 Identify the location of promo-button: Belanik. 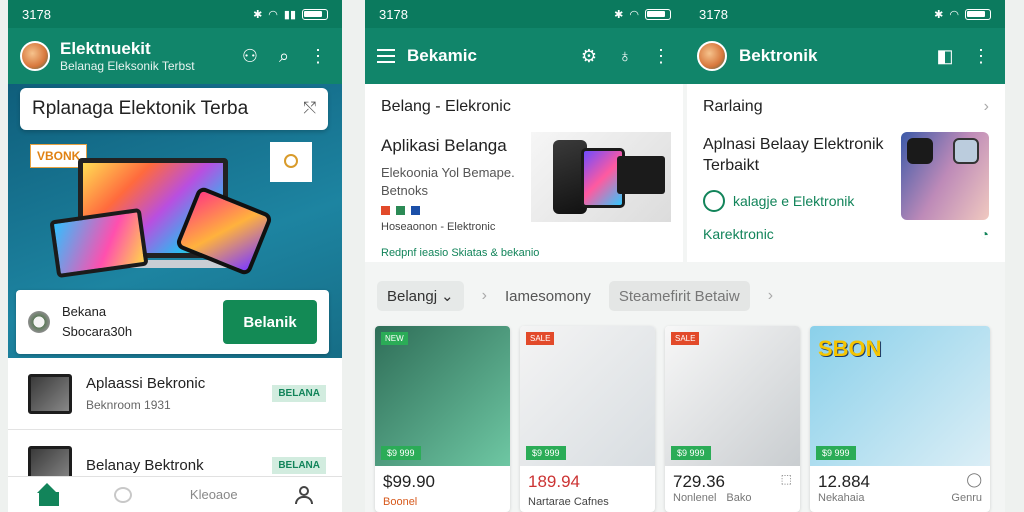
(270, 322).